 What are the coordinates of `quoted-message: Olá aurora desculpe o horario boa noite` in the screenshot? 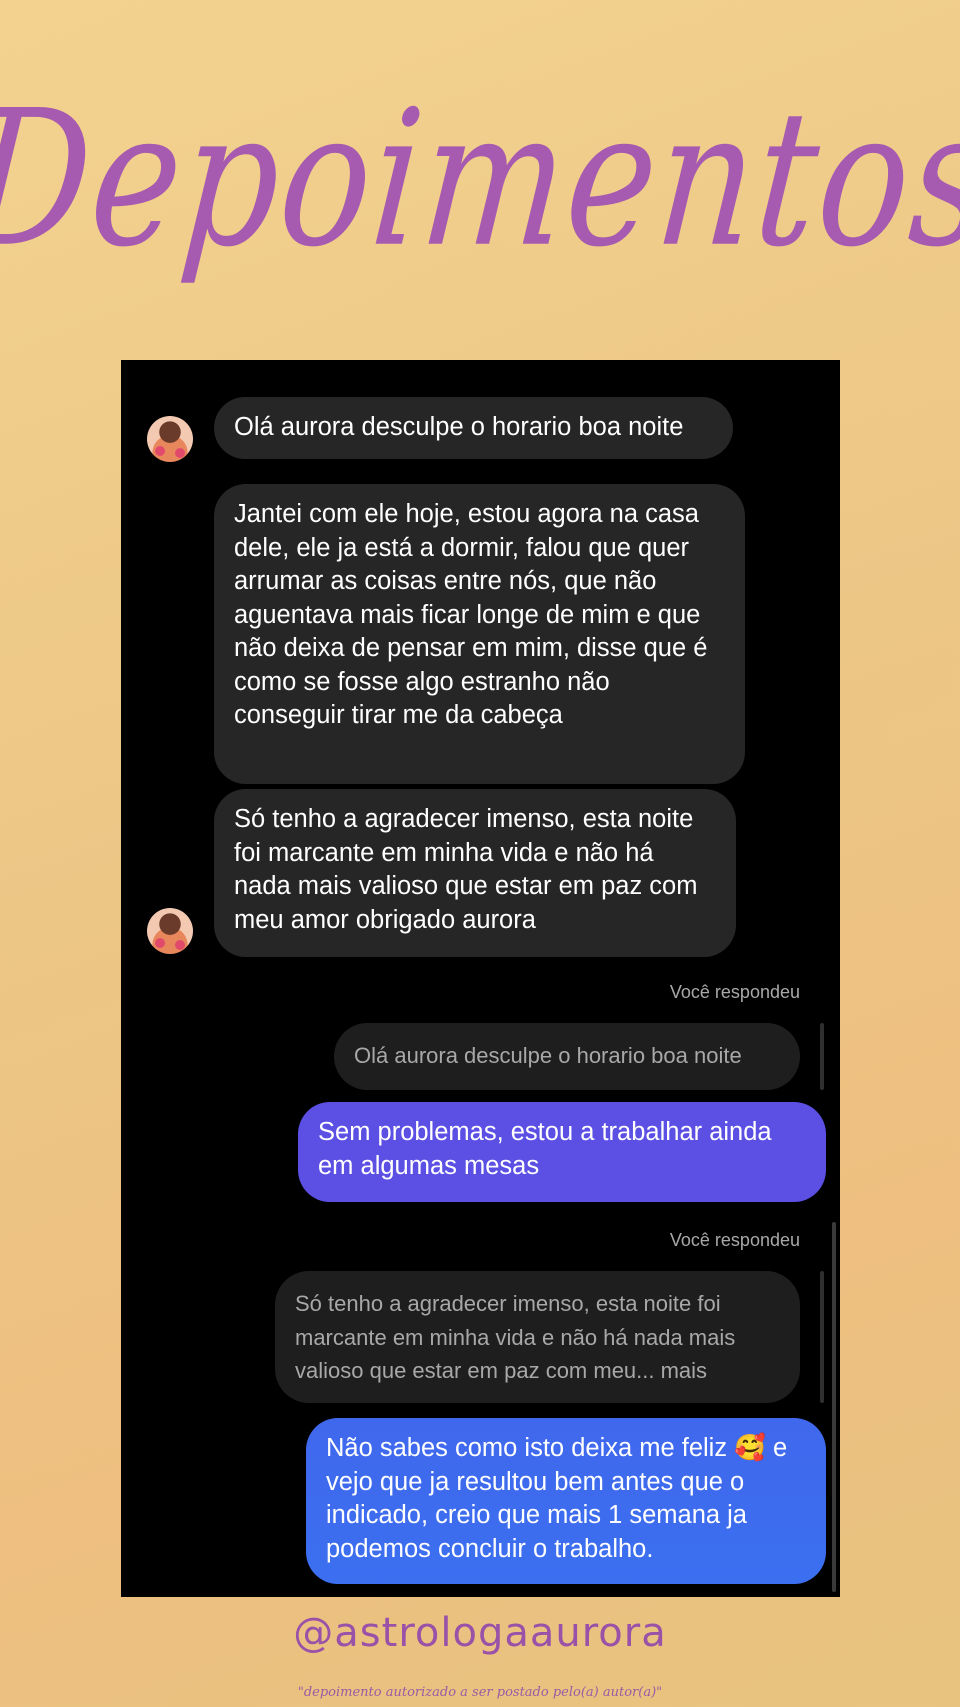 It's located at (567, 1056).